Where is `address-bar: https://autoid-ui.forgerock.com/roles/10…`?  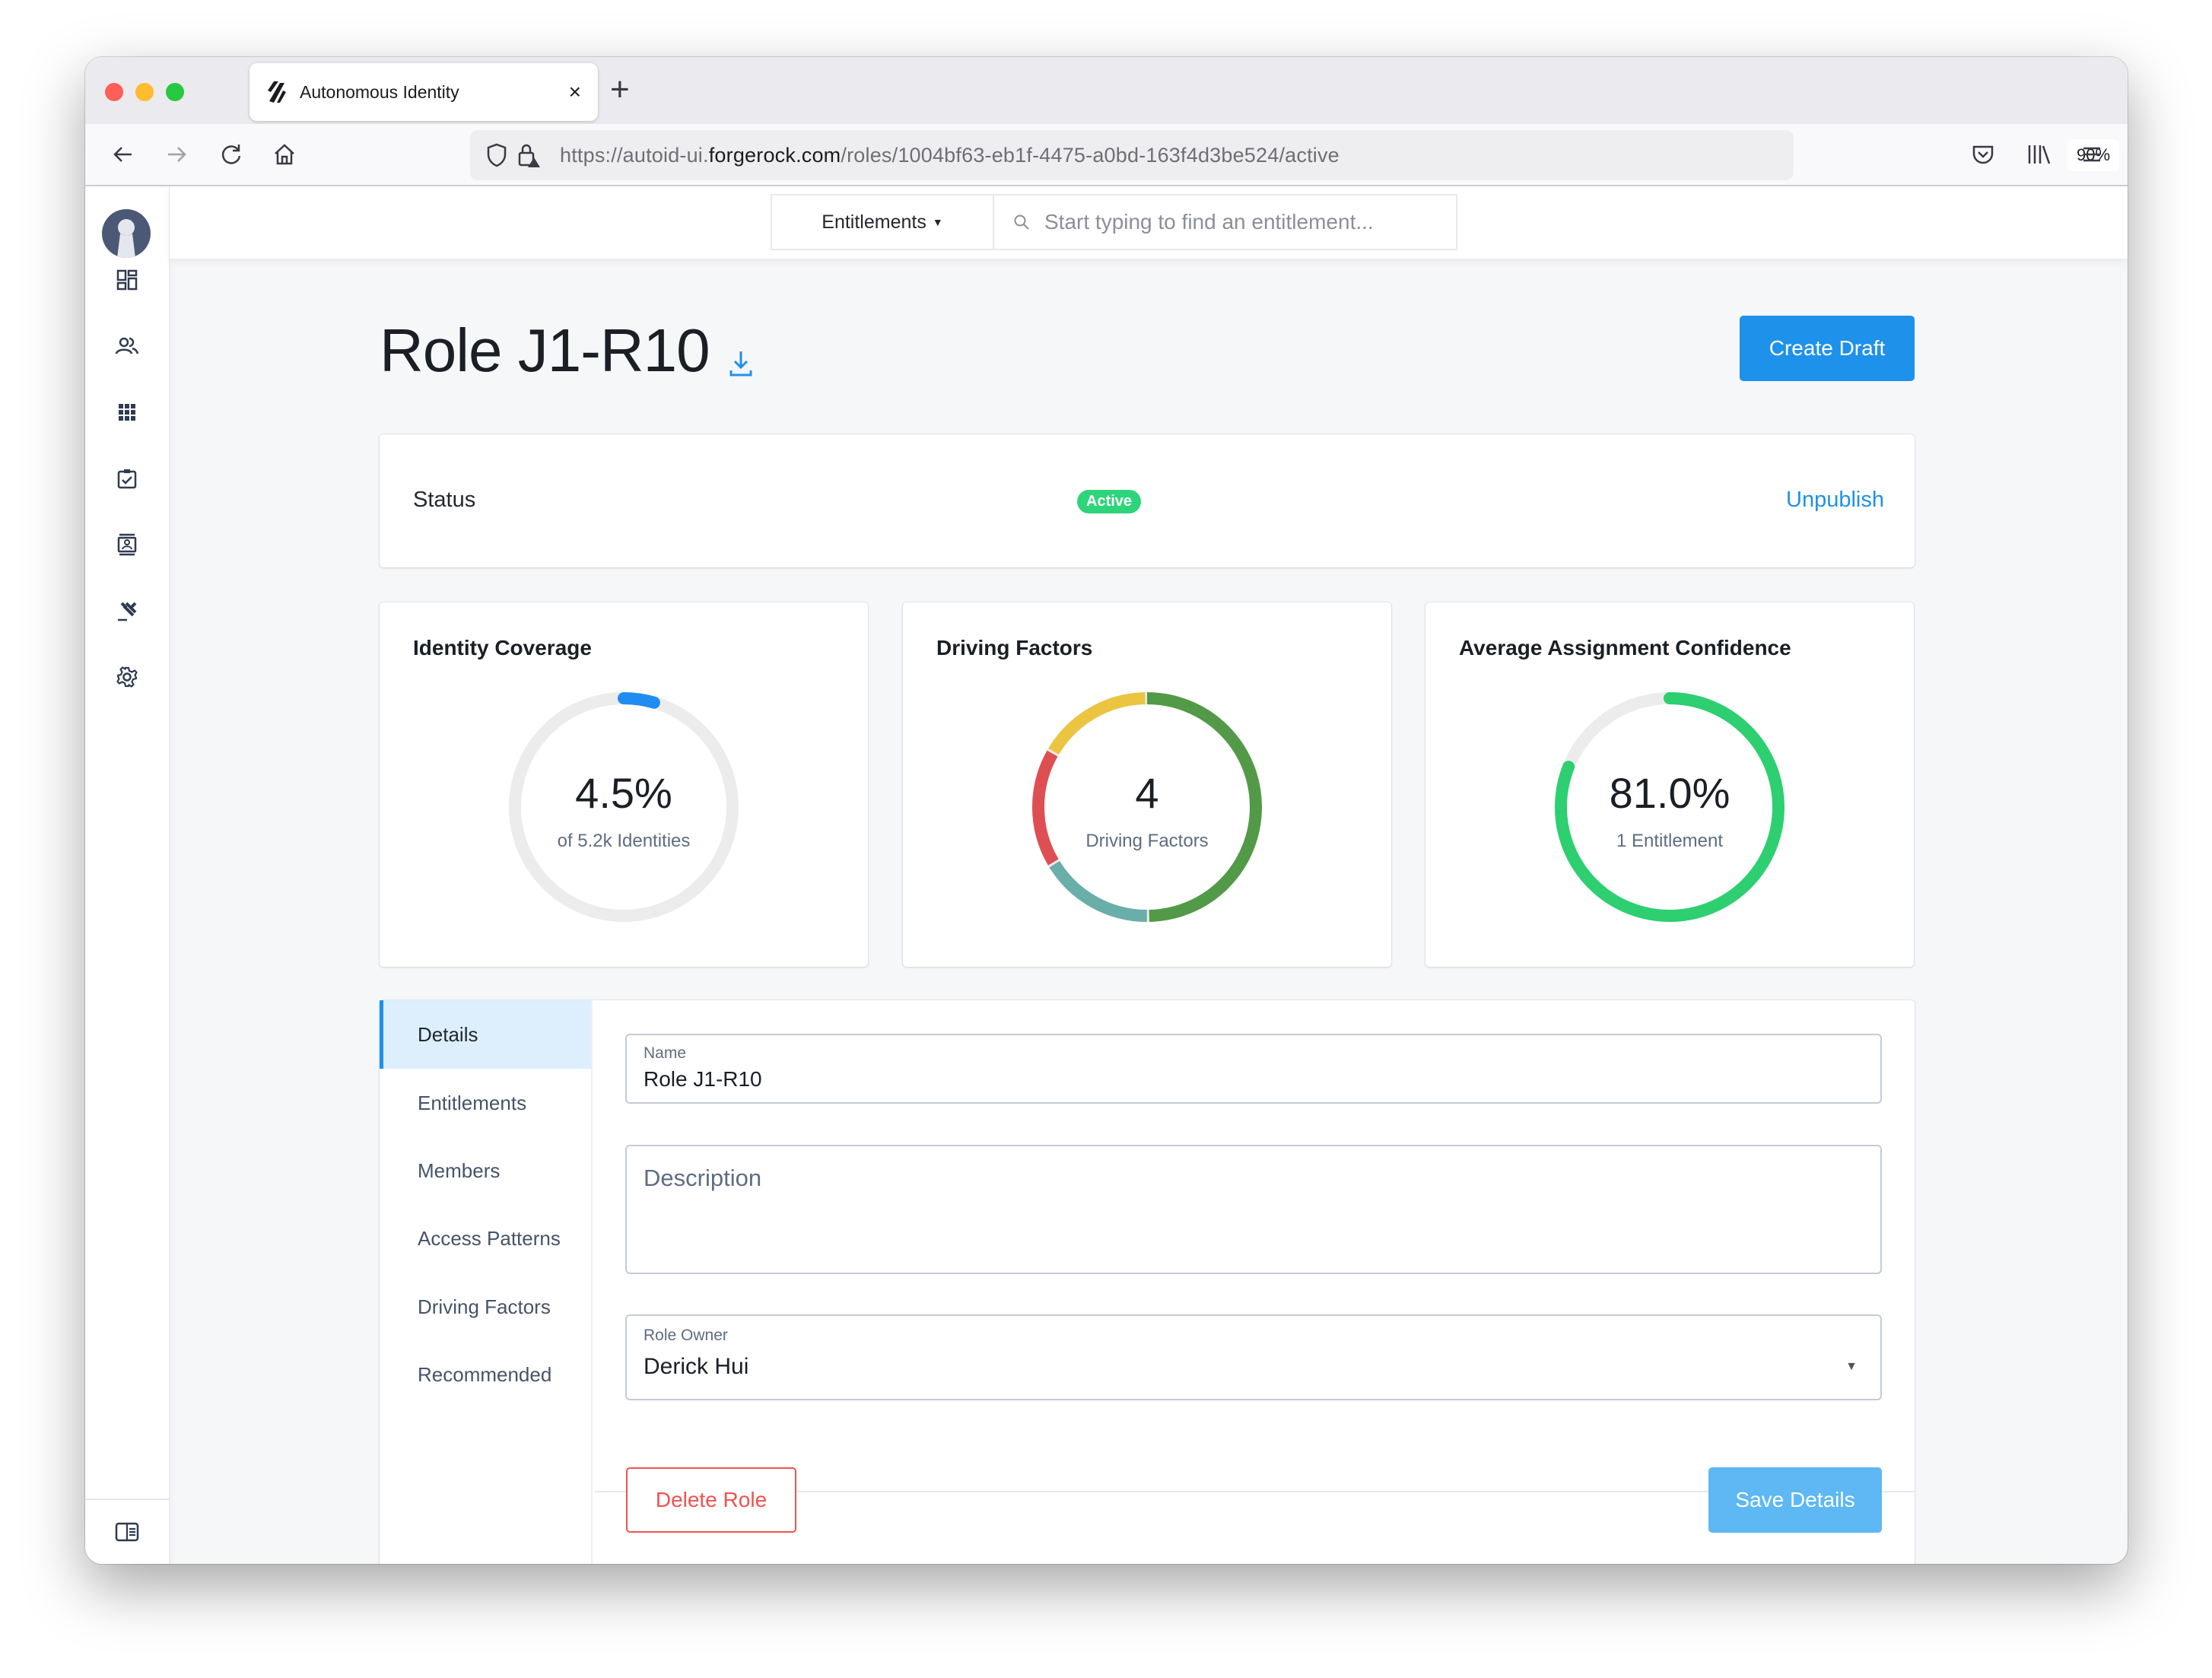
address-bar: https://autoid-ui.forgerock.com/roles/10… is located at coordinates (1295, 155).